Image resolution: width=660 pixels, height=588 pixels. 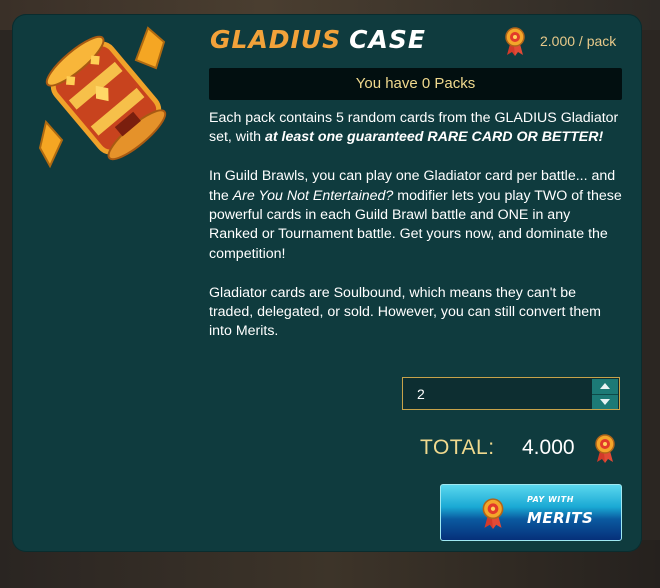 I want to click on description-p2-modifier: Are You Not Entertained?, so click(x=313, y=195).